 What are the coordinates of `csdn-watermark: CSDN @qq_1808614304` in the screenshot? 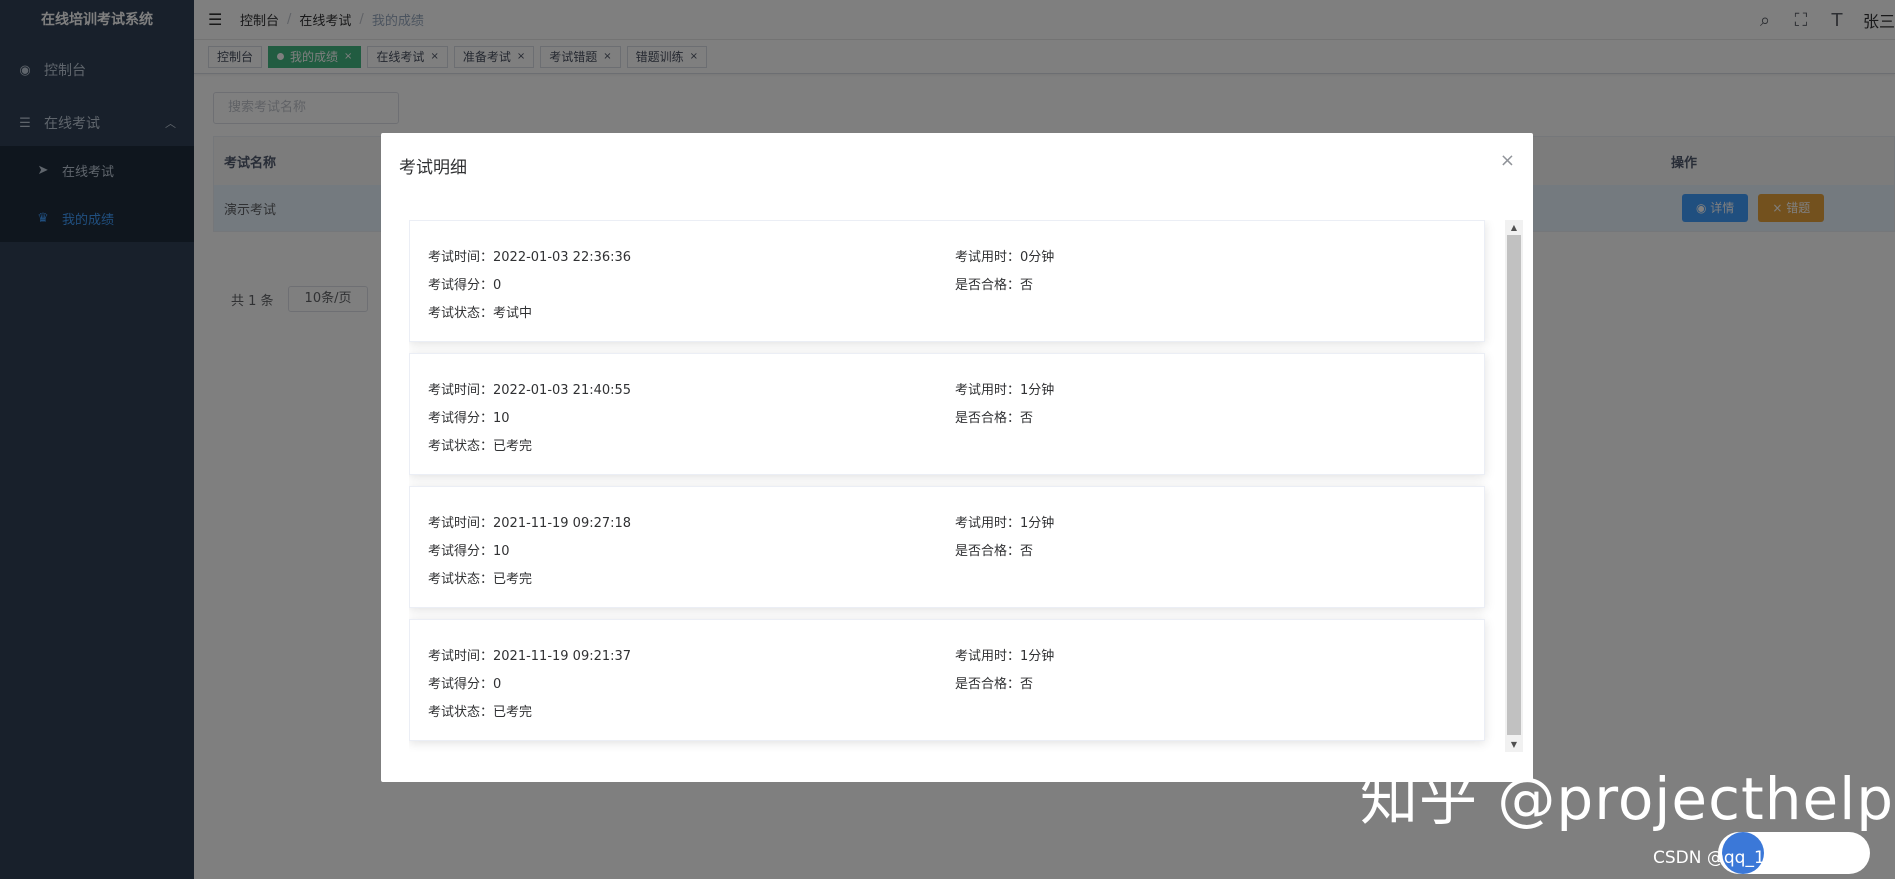 It's located at (1758, 858).